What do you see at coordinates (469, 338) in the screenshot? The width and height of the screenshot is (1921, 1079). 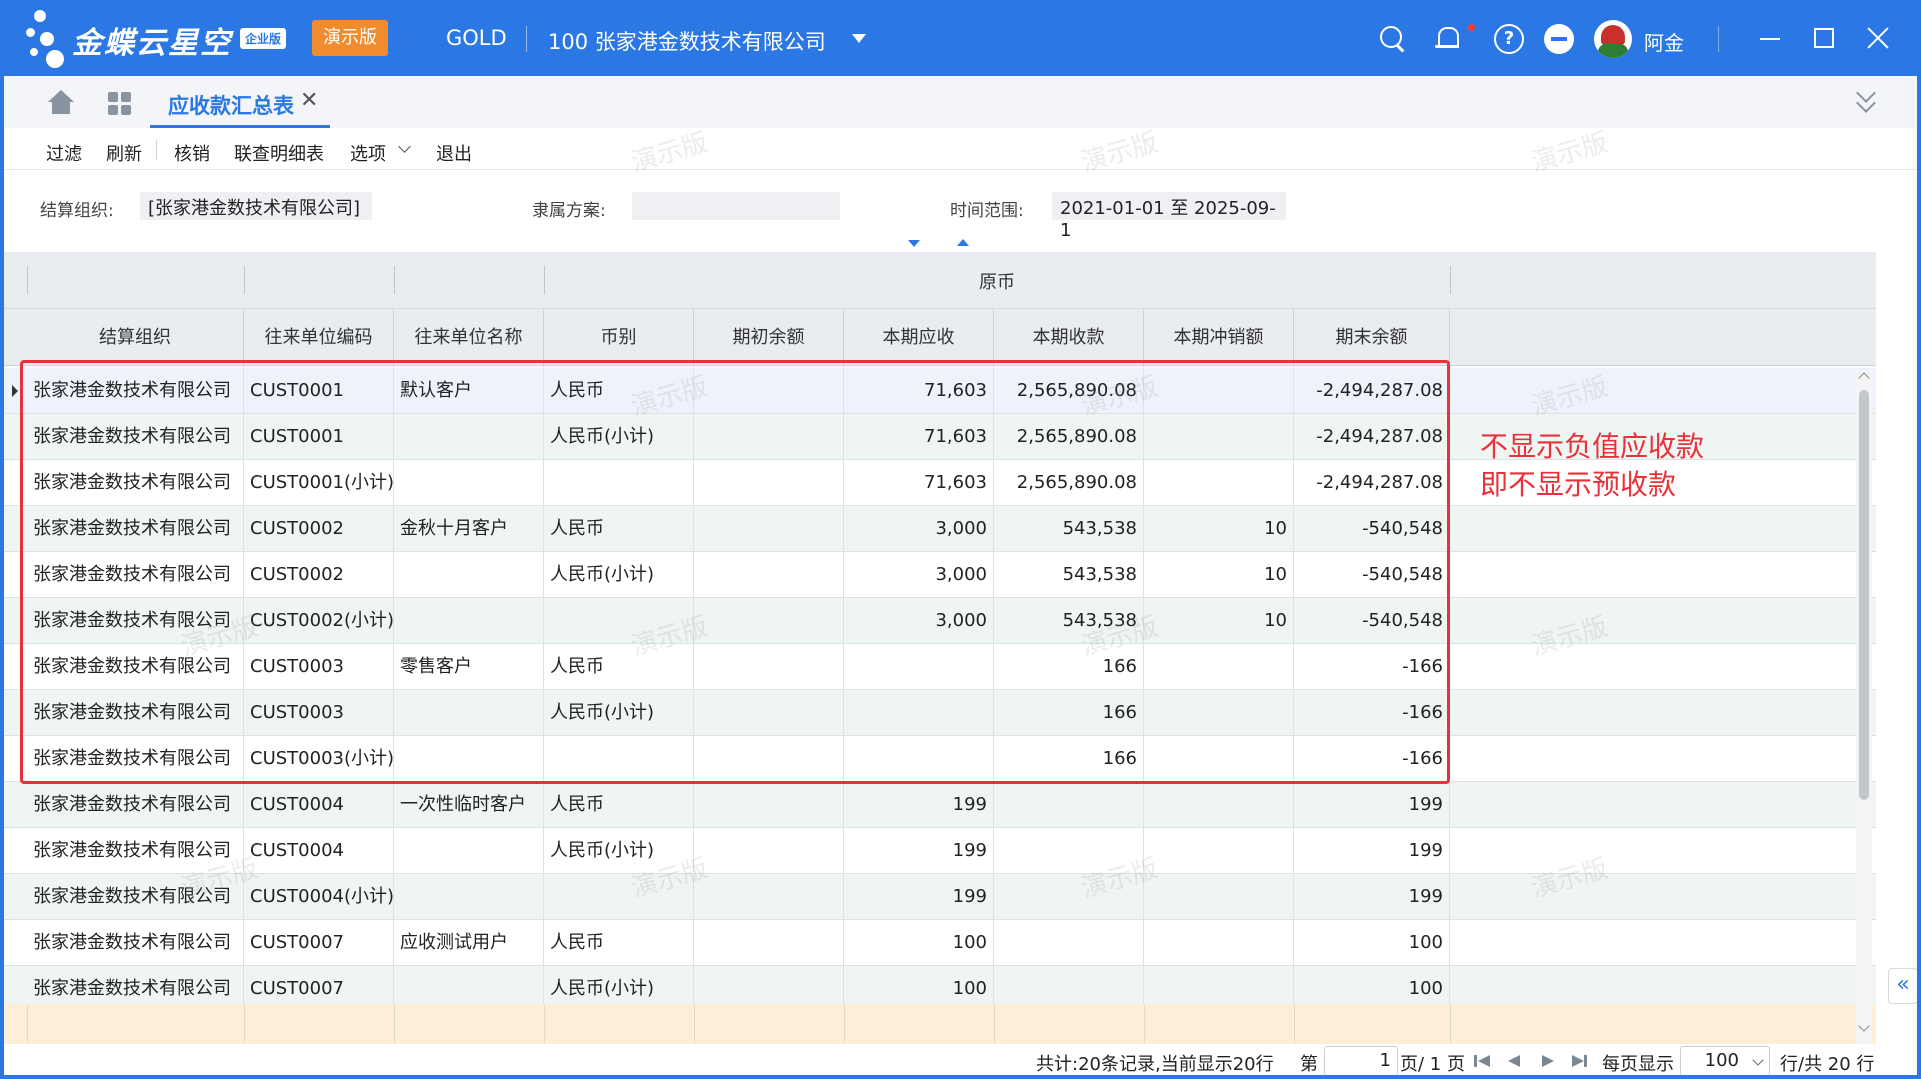 I see `column-header: 往来单位名称` at bounding box center [469, 338].